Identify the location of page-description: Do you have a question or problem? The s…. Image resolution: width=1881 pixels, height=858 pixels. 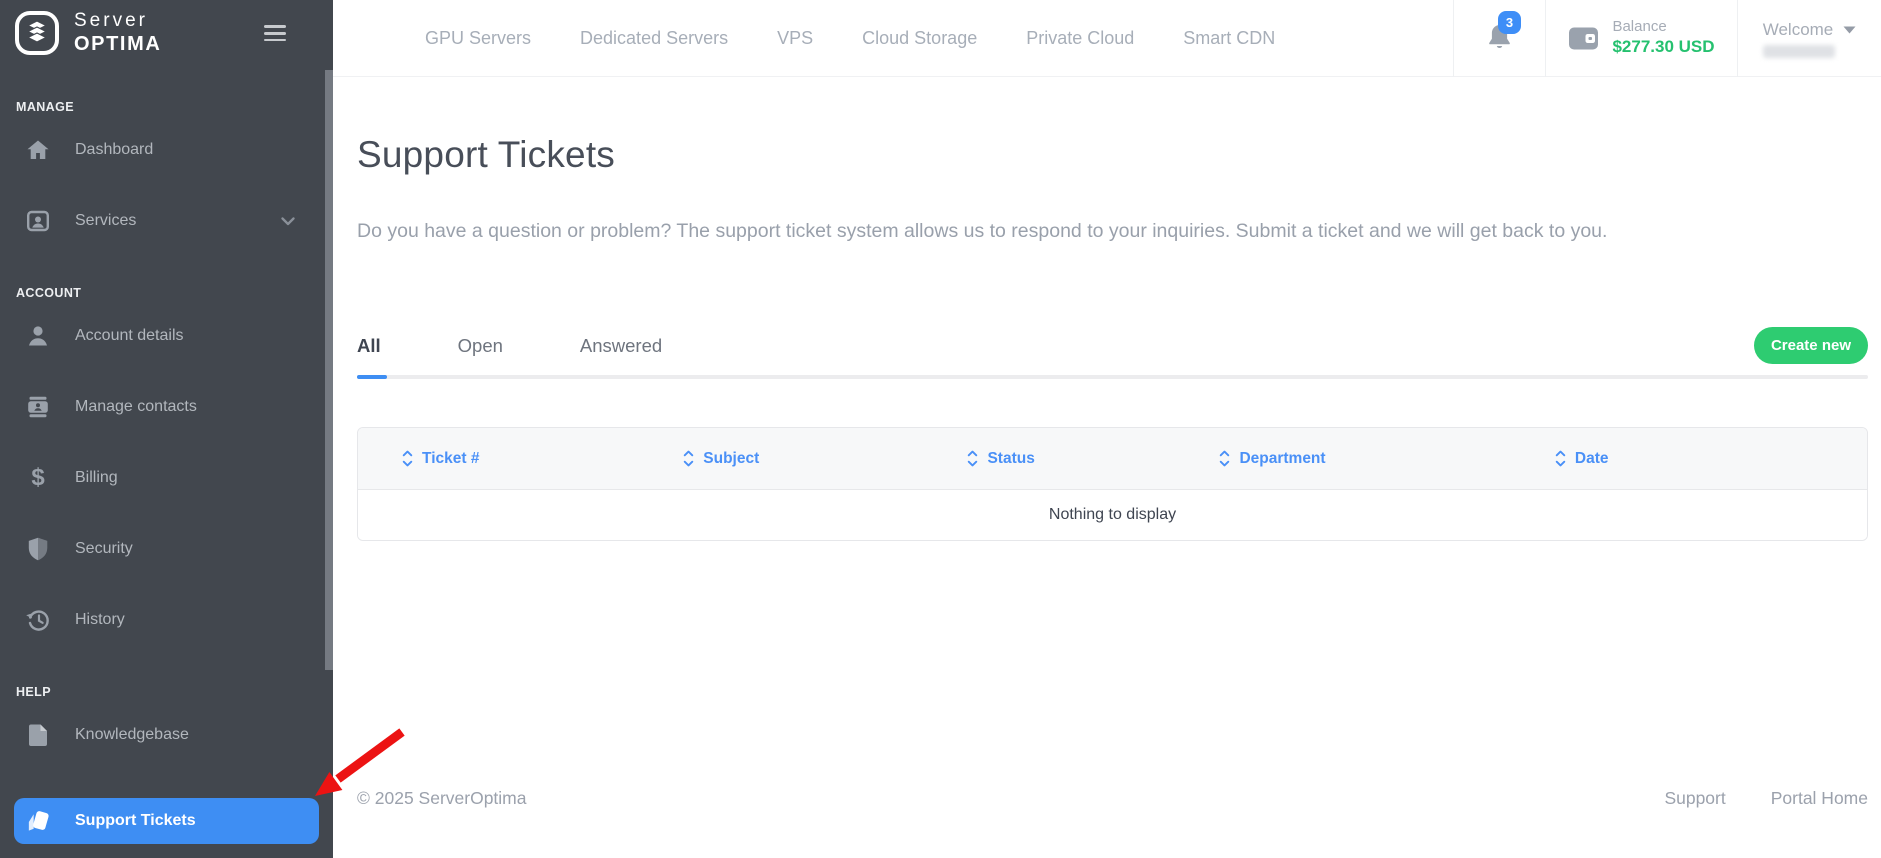
(982, 231).